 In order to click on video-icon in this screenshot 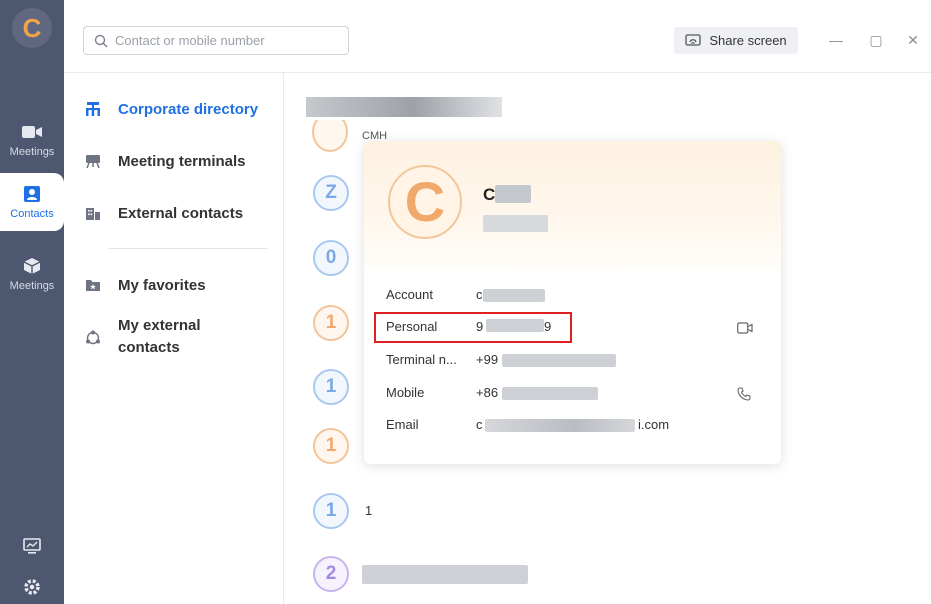, I will do `click(32, 132)`.